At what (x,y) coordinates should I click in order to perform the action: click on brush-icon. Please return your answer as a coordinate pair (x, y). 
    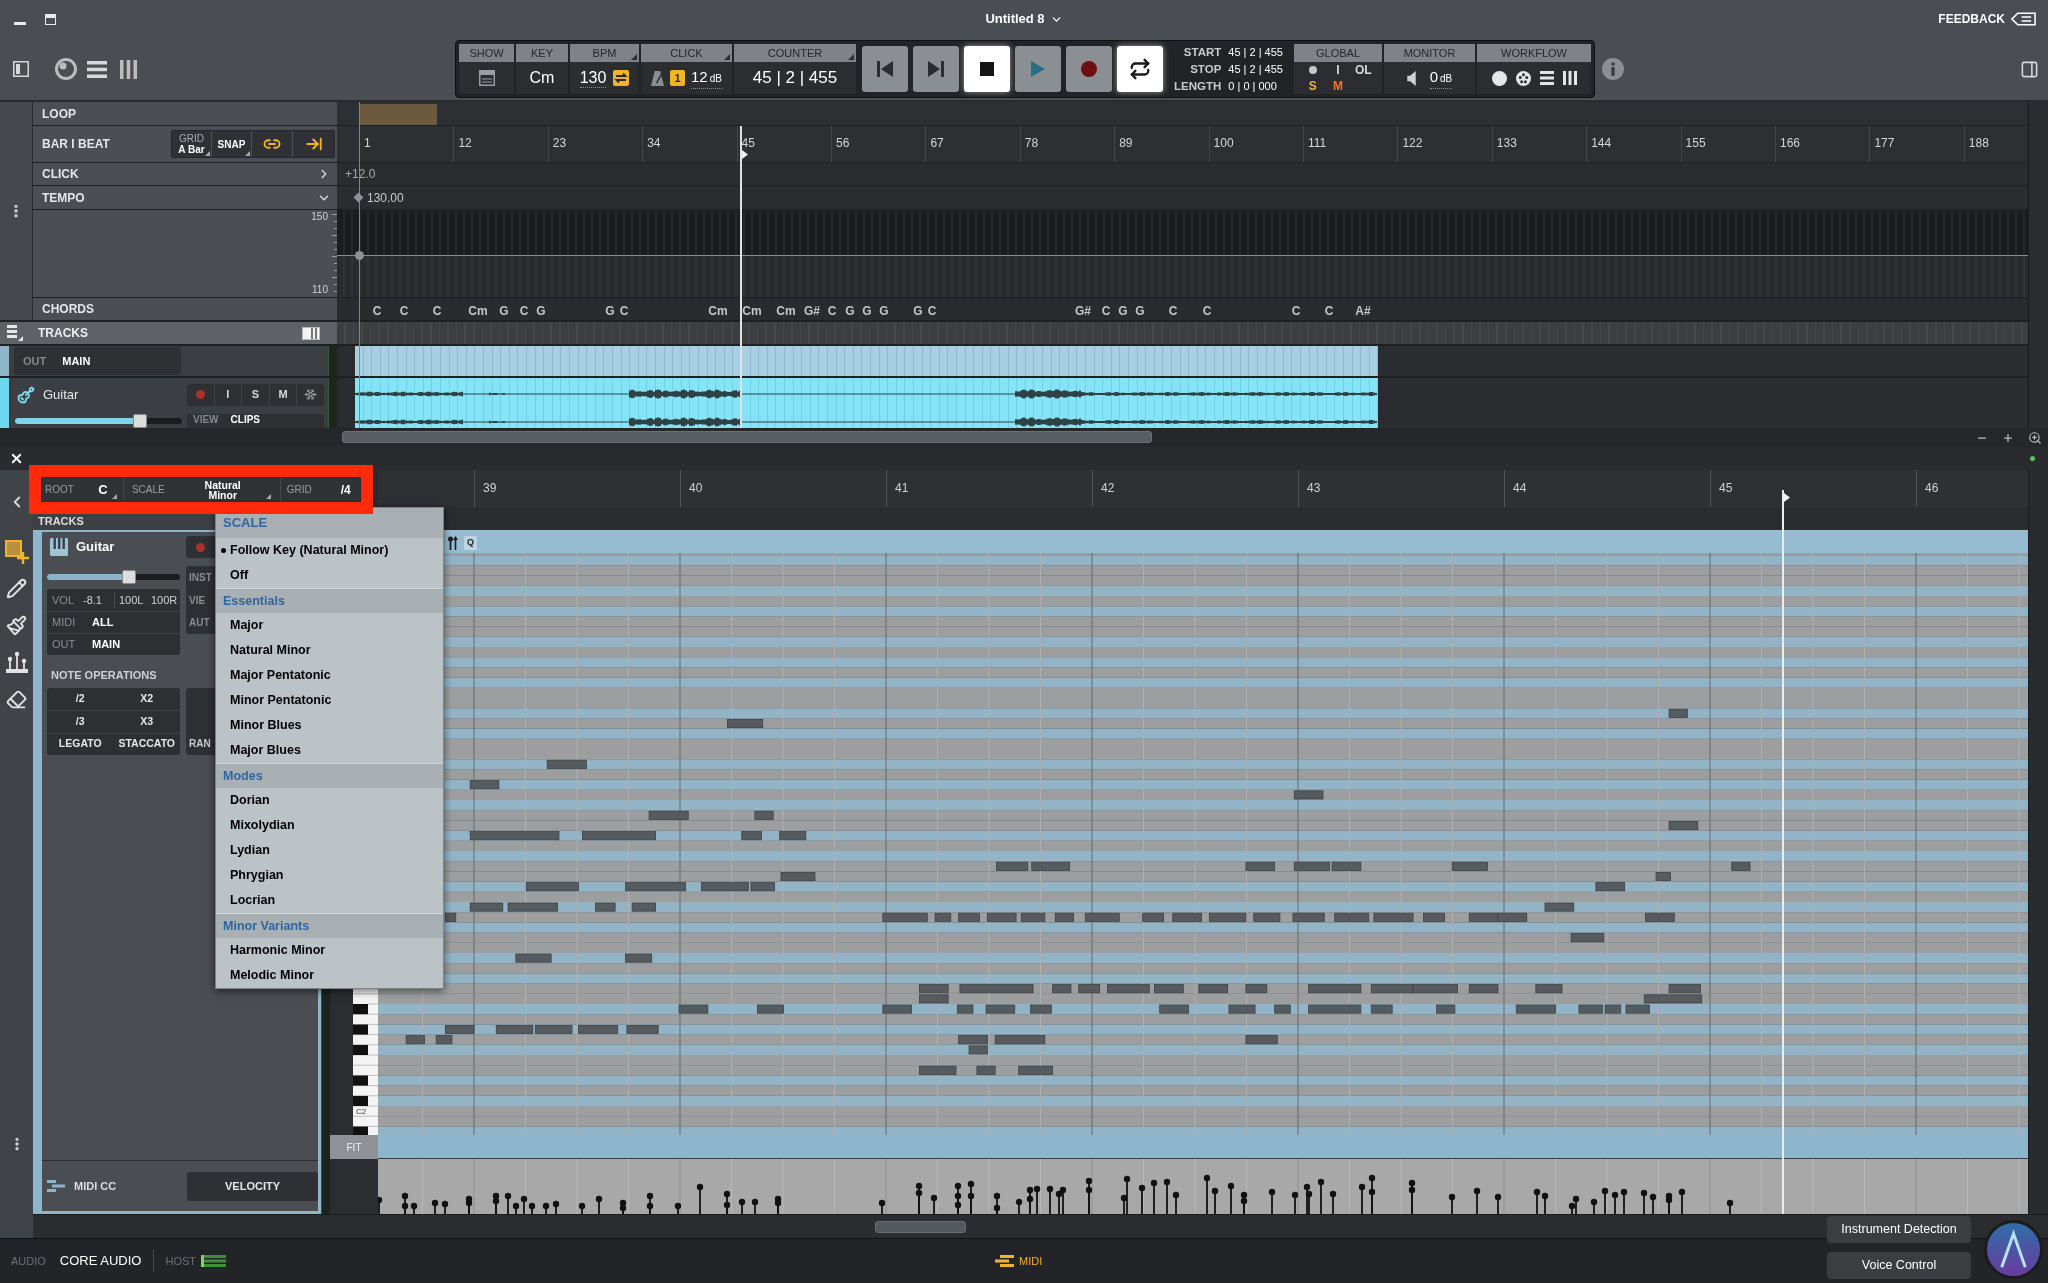
    Looking at the image, I should click on (16, 625).